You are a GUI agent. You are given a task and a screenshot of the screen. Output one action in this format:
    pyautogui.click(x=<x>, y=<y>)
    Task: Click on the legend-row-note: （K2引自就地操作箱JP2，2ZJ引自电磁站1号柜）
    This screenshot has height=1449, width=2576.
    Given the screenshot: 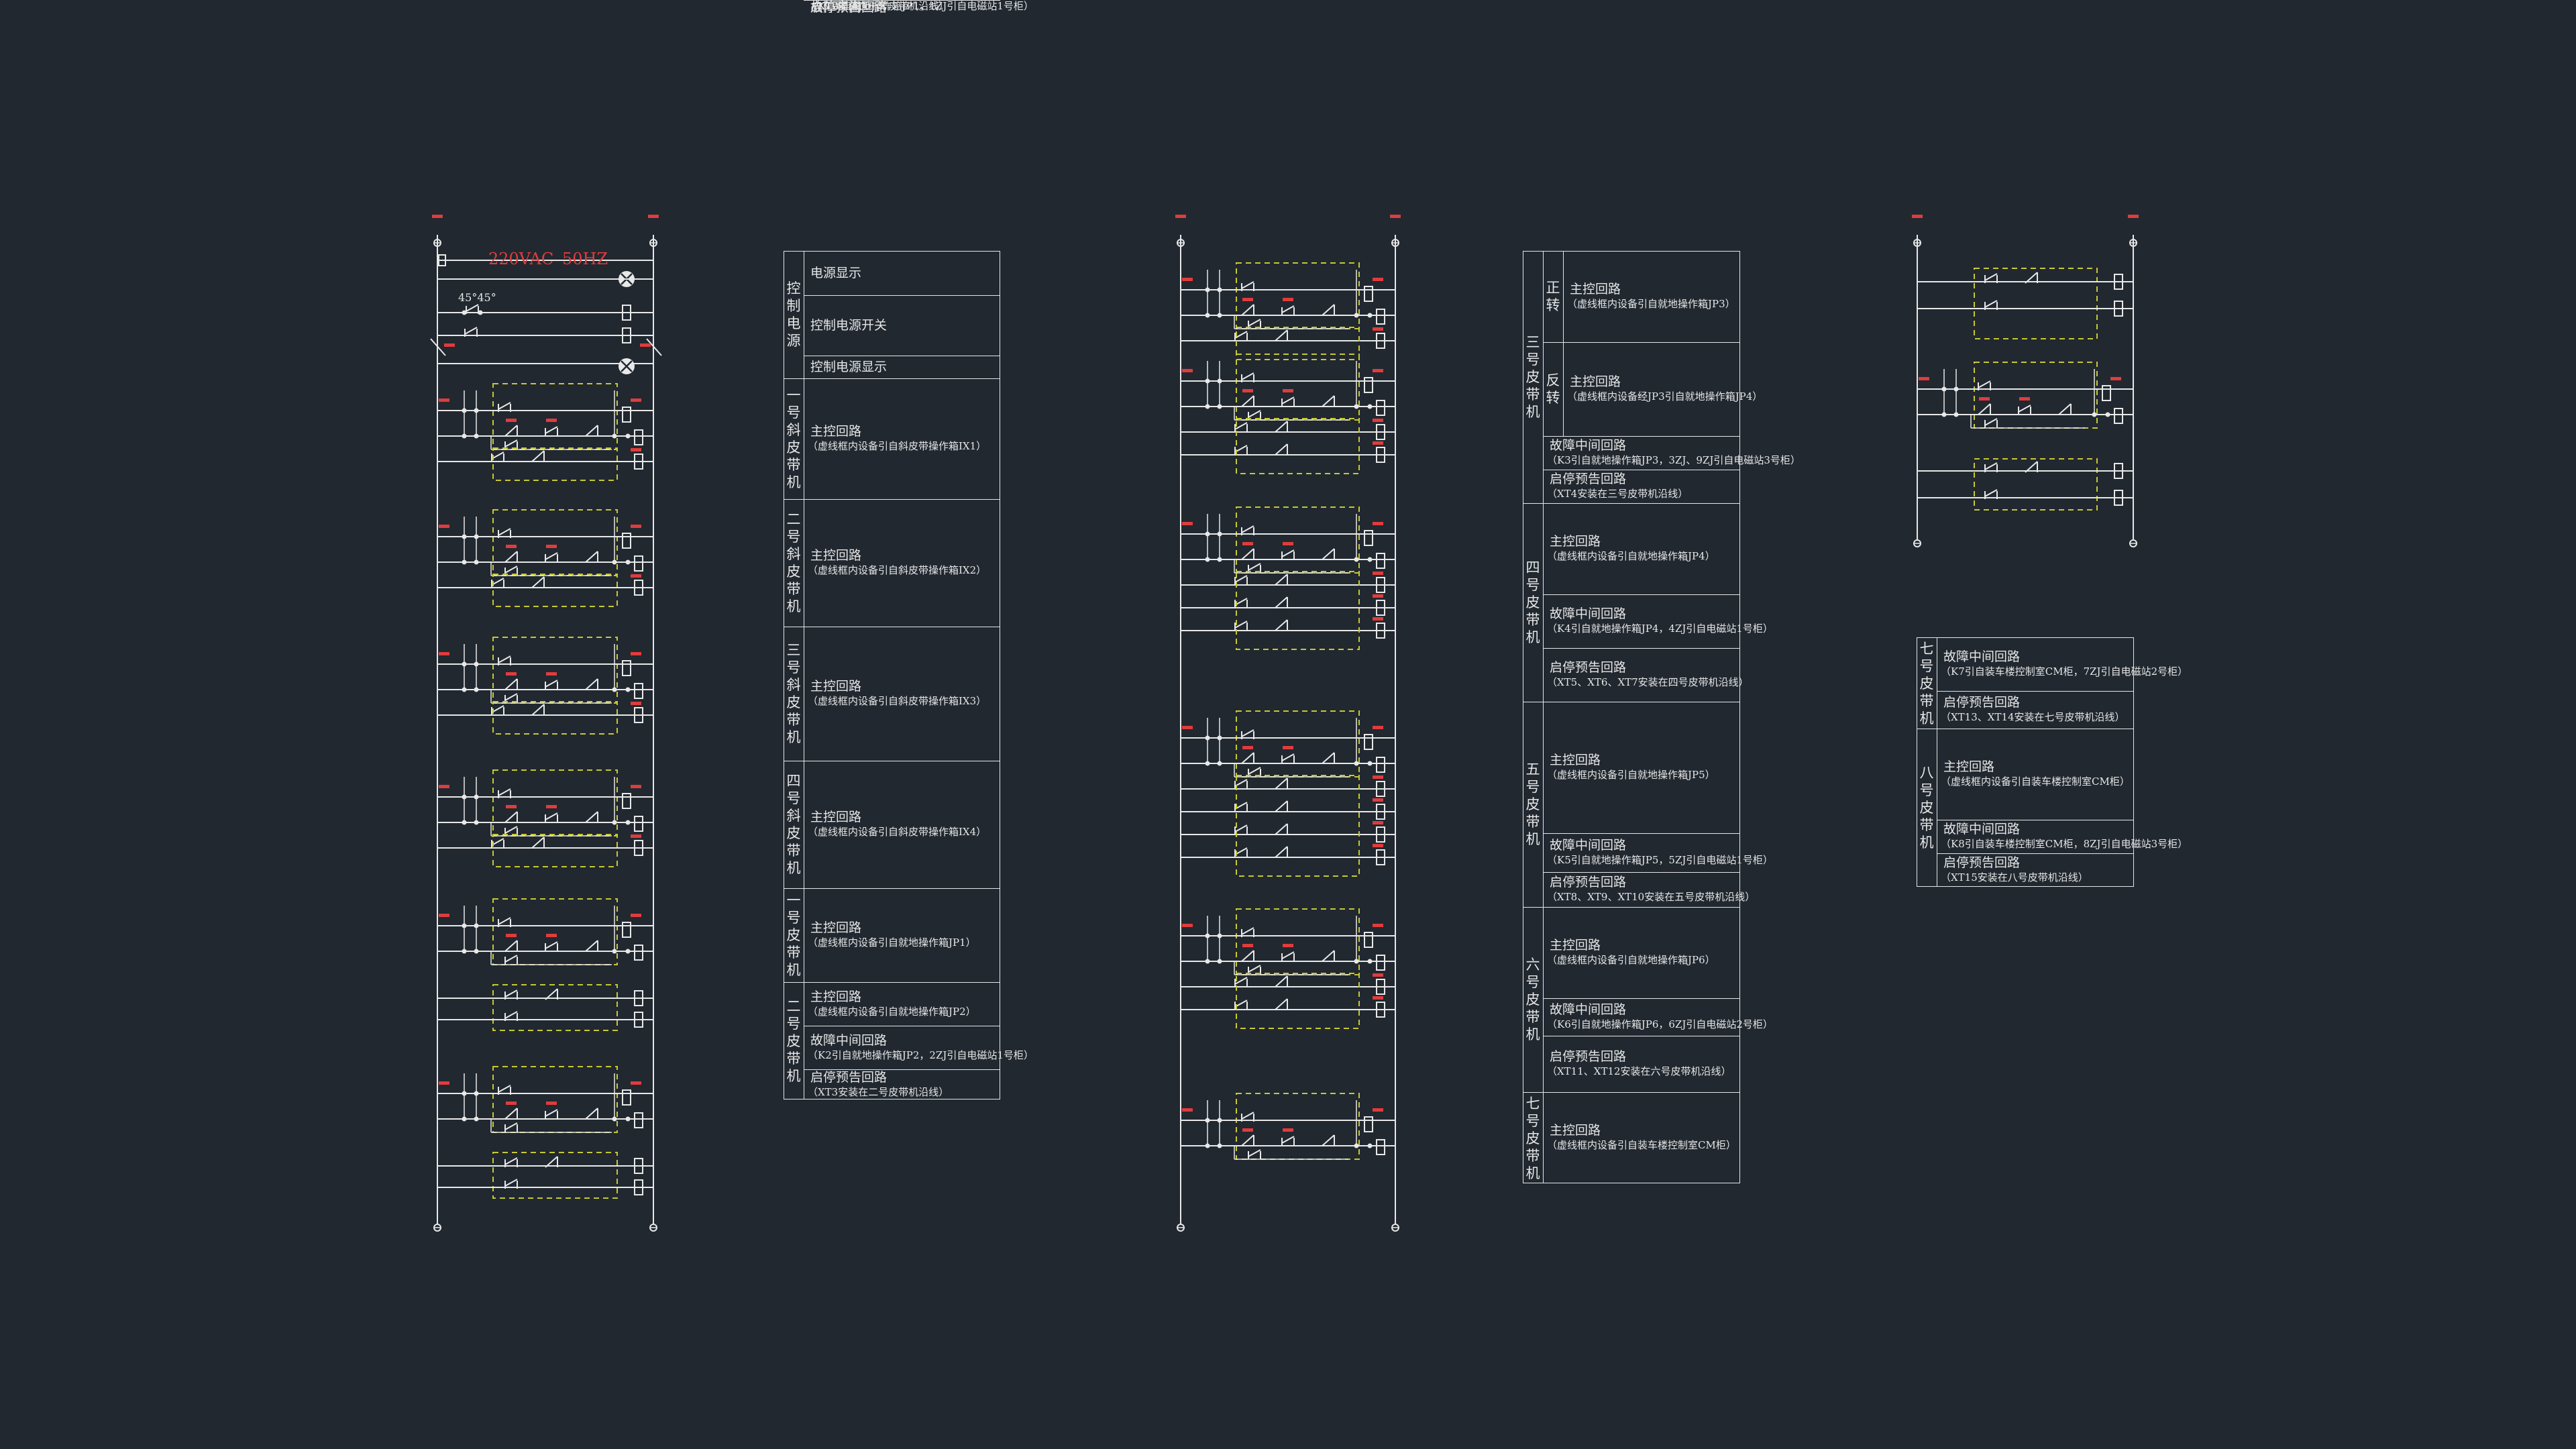 What is the action you would take?
    pyautogui.click(x=921, y=1055)
    